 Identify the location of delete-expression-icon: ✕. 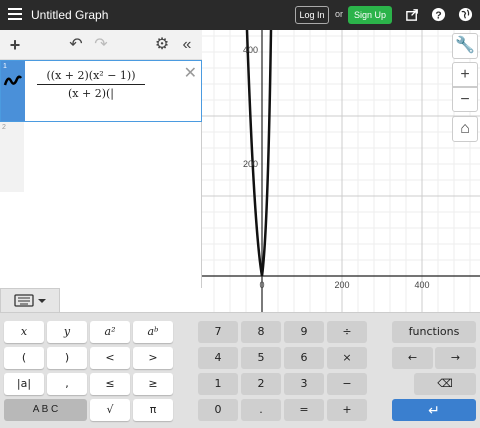
(190, 73).